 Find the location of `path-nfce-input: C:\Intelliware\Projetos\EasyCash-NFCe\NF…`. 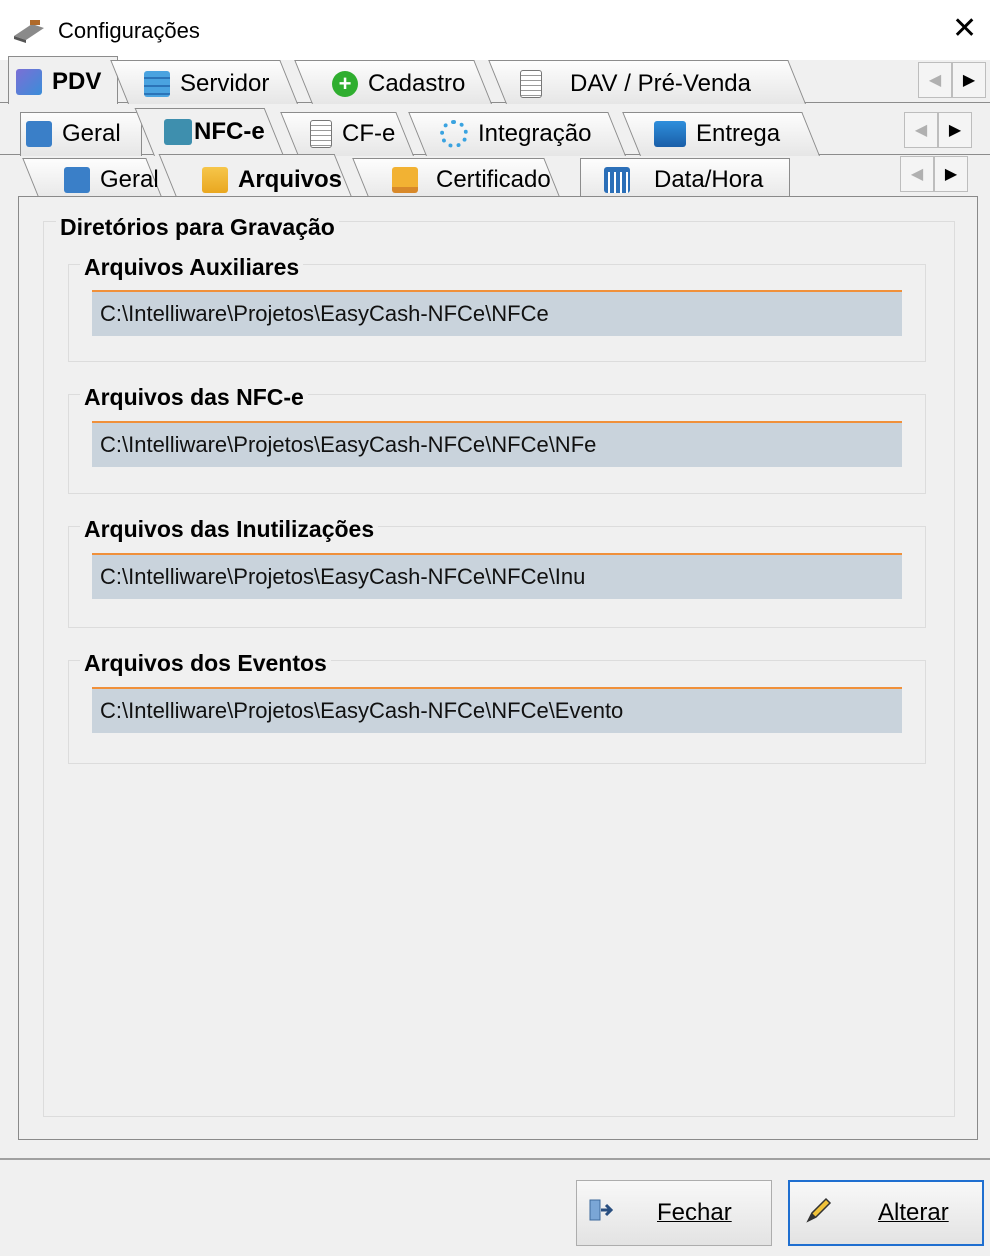

path-nfce-input: C:\Intelliware\Projetos\EasyCash-NFCe\NF… is located at coordinates (497, 444).